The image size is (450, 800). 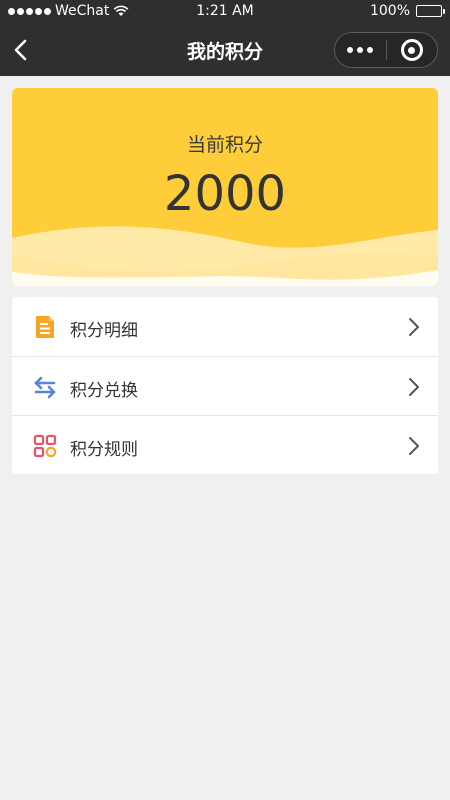 I want to click on miniprogram-capsule, so click(x=386, y=50).